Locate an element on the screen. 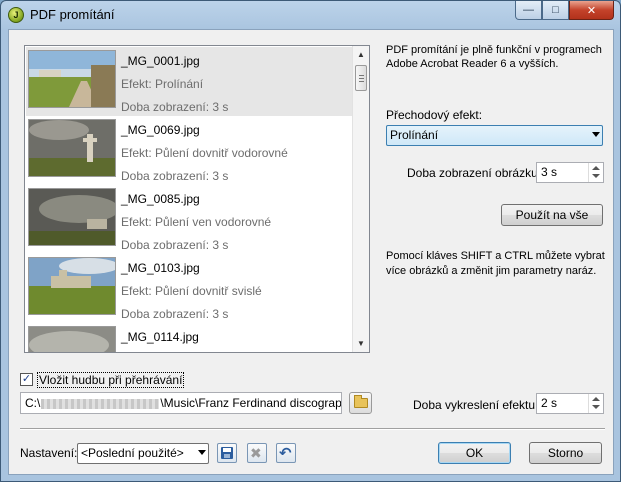 The image size is (621, 482). delete-preset-button: ✖ is located at coordinates (257, 453).